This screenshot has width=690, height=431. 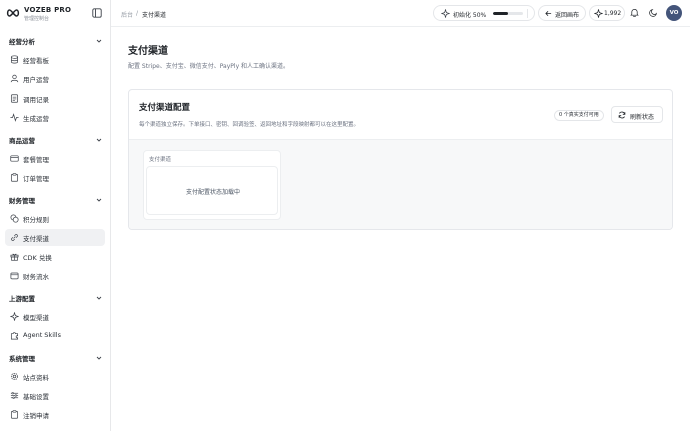 What do you see at coordinates (14, 158) in the screenshot?
I see `card-icon` at bounding box center [14, 158].